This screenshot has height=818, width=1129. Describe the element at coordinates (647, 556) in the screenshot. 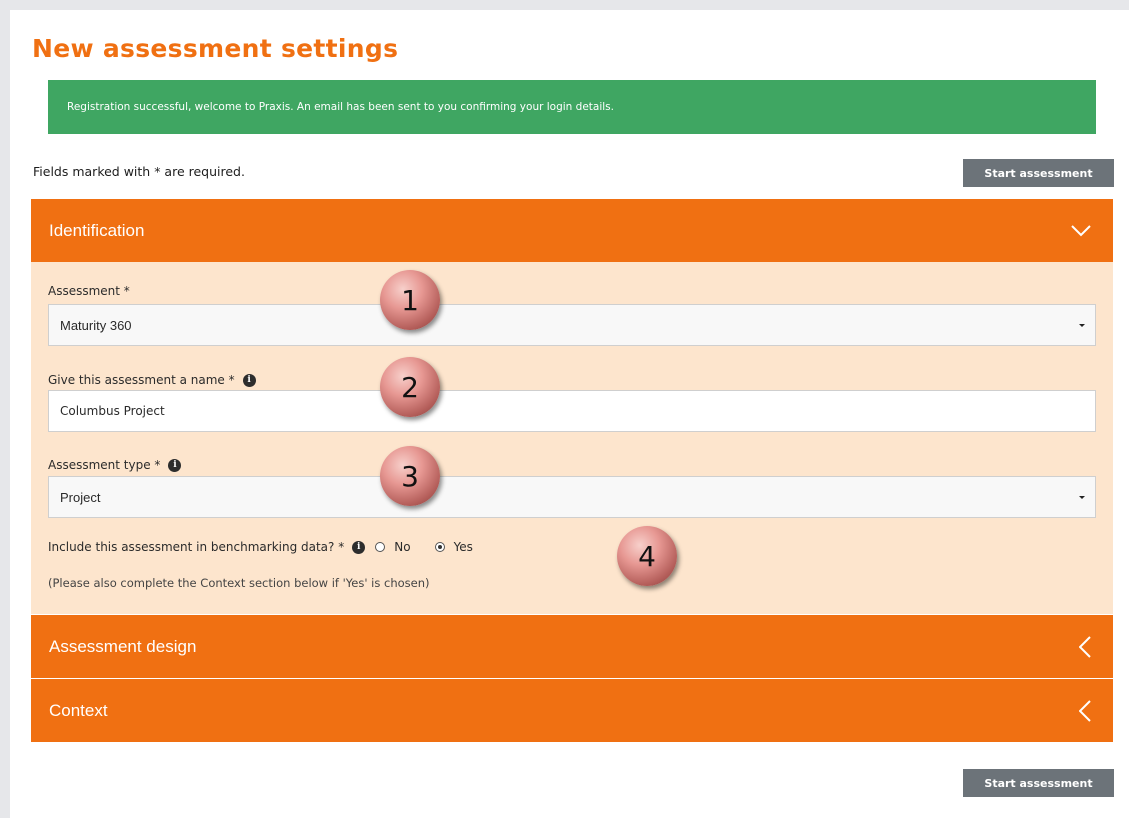

I see `callout-badge-4: 4` at that location.